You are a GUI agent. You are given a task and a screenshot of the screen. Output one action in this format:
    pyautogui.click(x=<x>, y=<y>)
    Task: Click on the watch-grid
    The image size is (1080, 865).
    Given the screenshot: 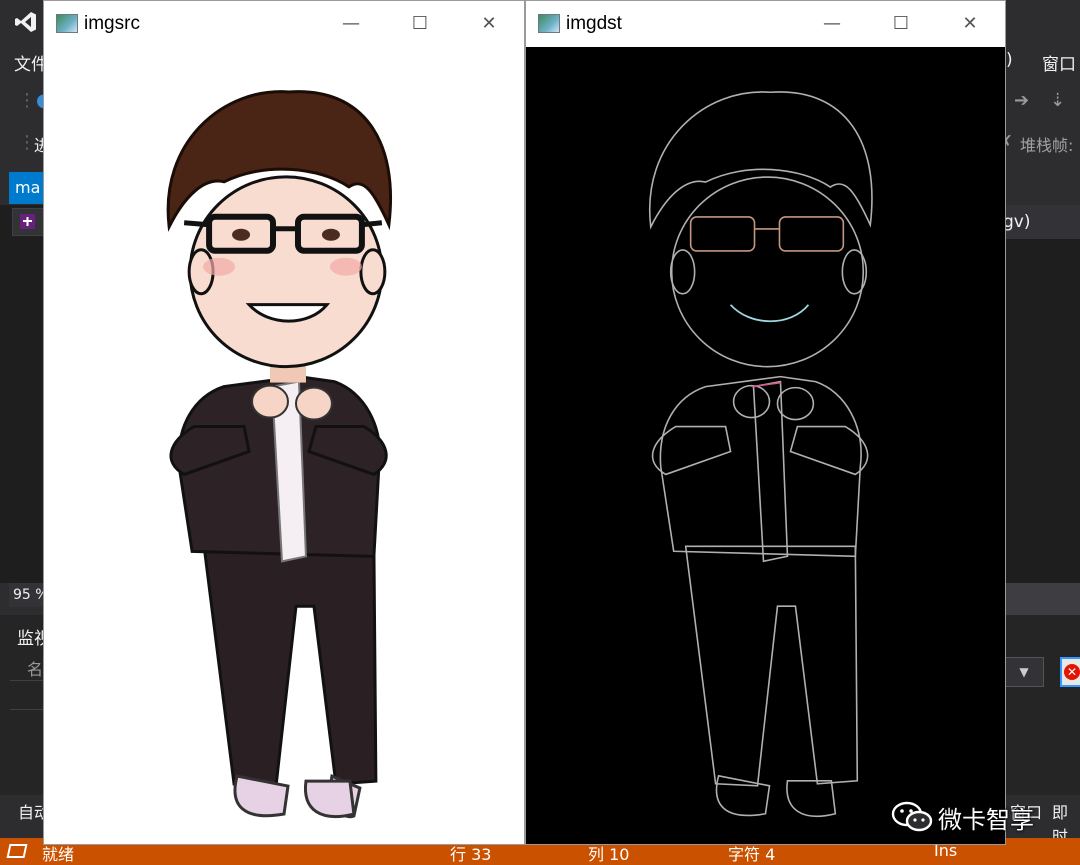 What is the action you would take?
    pyautogui.click(x=28, y=695)
    